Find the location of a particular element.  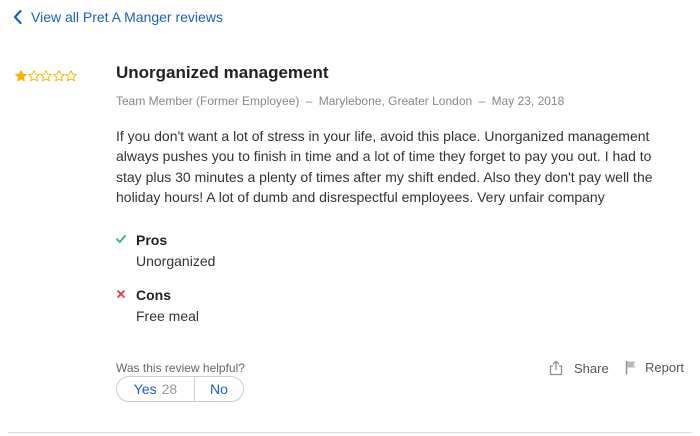

helpful-yes-button: Yes 28 is located at coordinates (156, 389).